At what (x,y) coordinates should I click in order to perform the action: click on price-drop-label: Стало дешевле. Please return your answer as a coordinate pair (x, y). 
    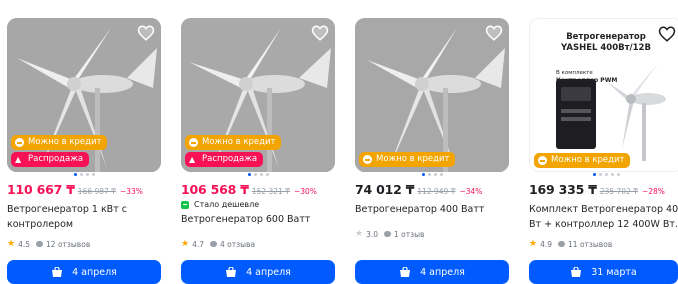
    Looking at the image, I should click on (220, 204).